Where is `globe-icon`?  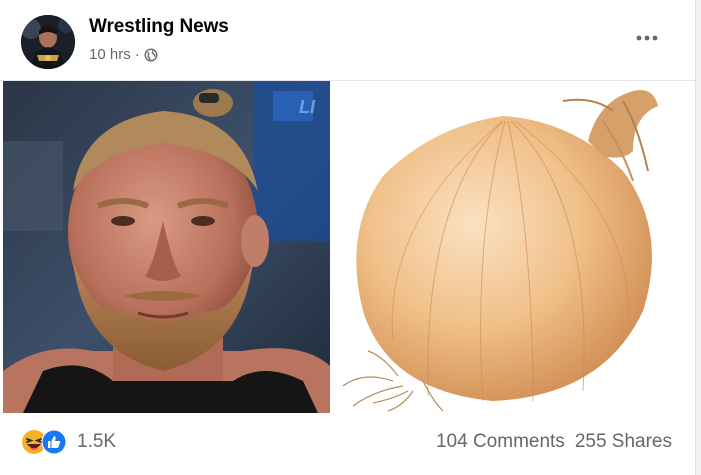
globe-icon is located at coordinates (151, 55).